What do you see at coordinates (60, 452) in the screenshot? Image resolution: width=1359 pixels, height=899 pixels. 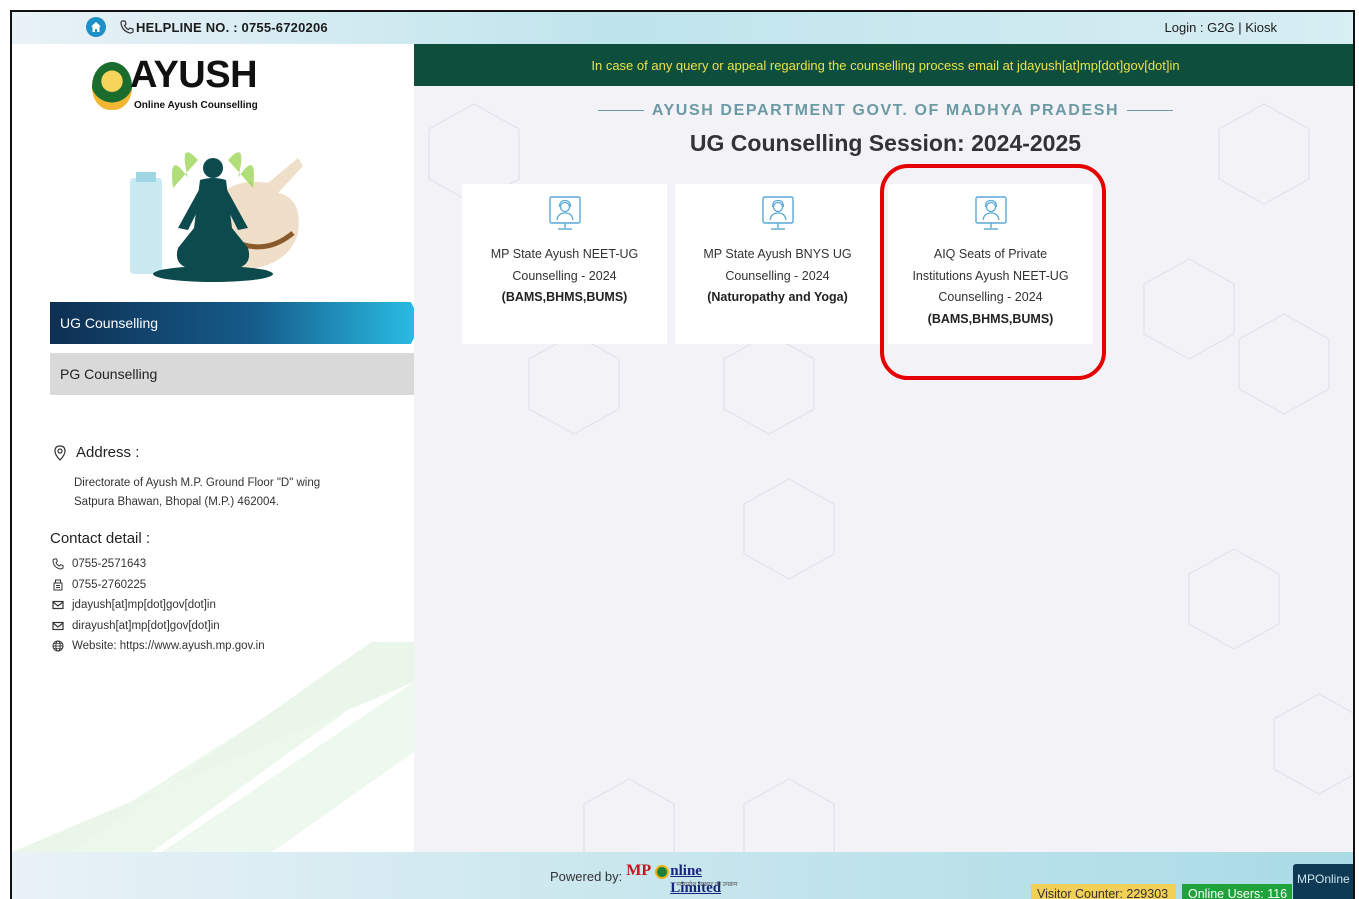 I see `location-pin-icon` at bounding box center [60, 452].